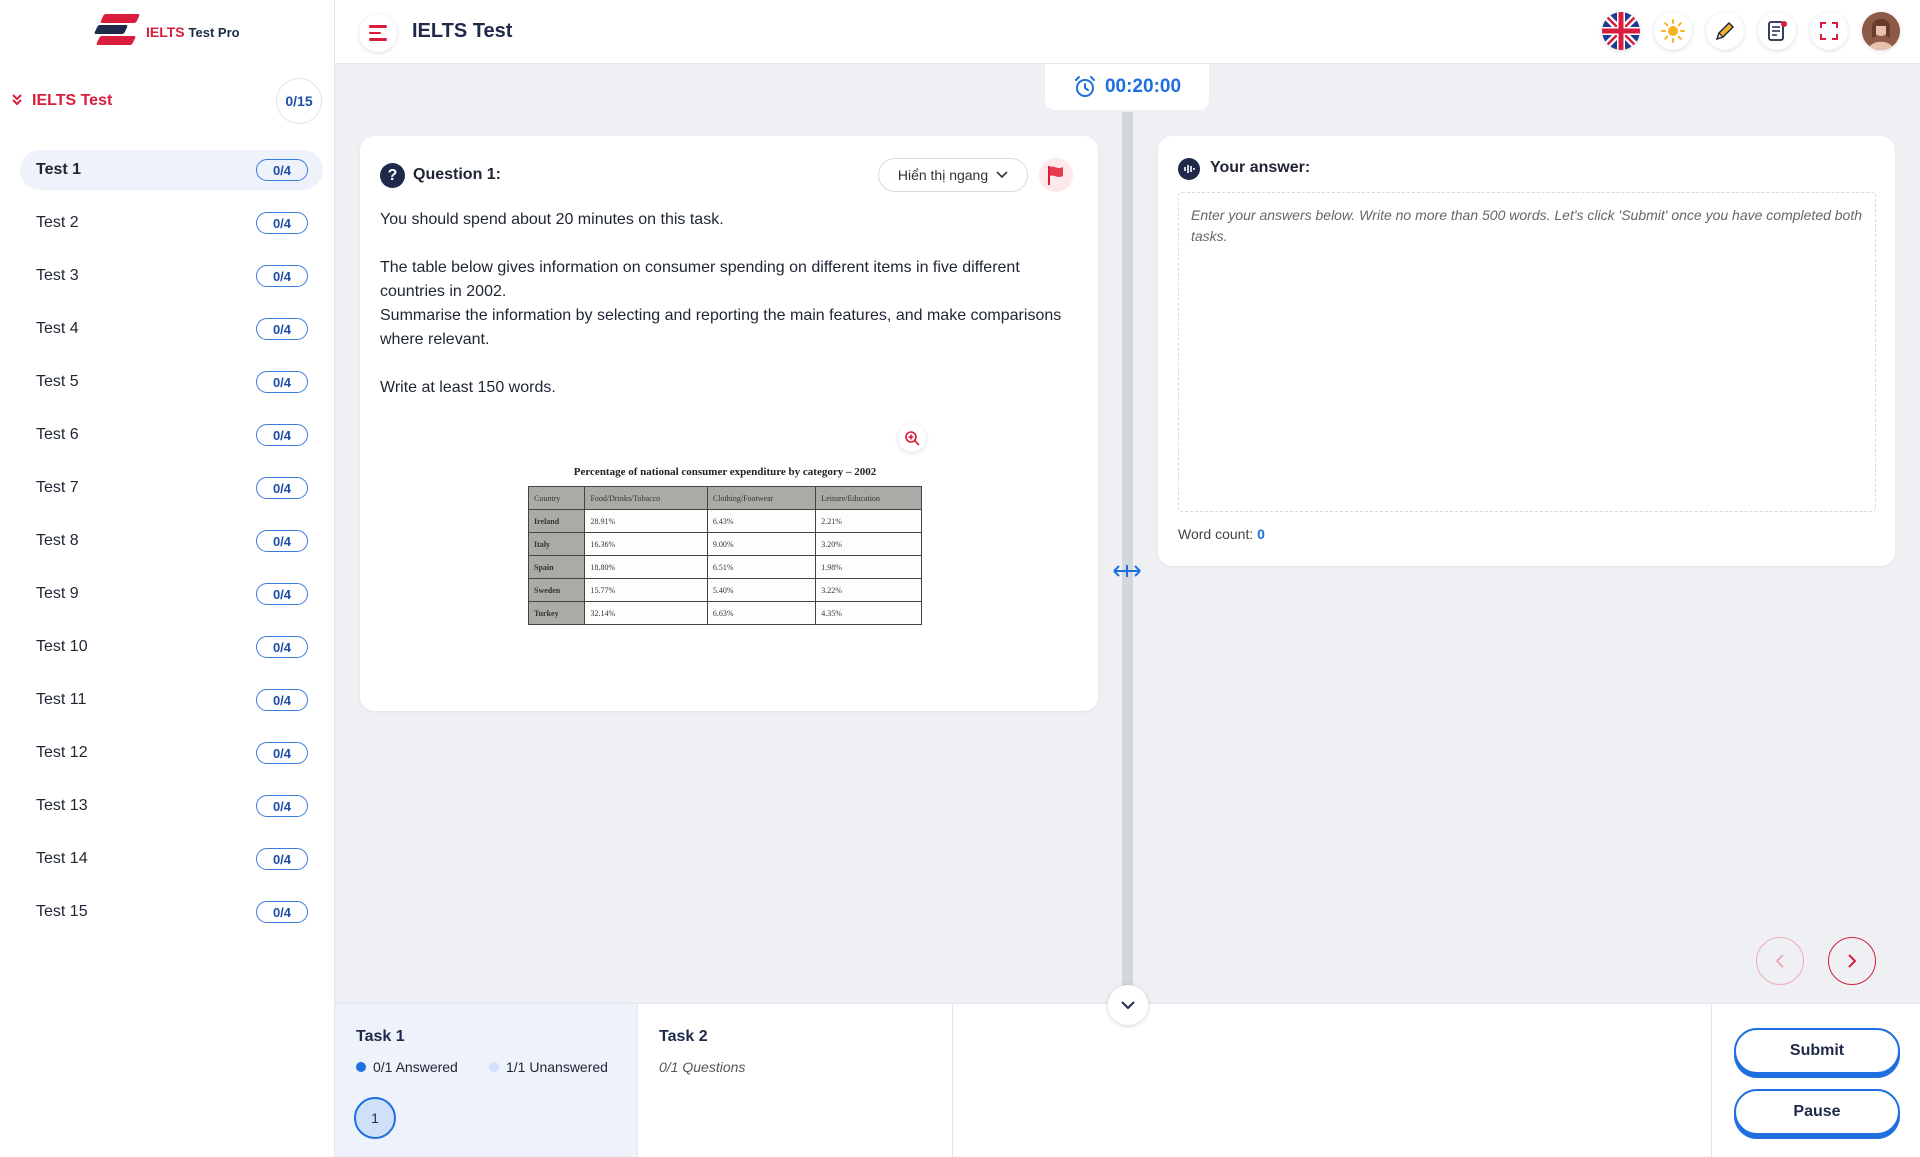 The image size is (1920, 1157). Describe the element at coordinates (548, 1067) in the screenshot. I see `unanswered-status: 1/1 Unanswered` at that location.